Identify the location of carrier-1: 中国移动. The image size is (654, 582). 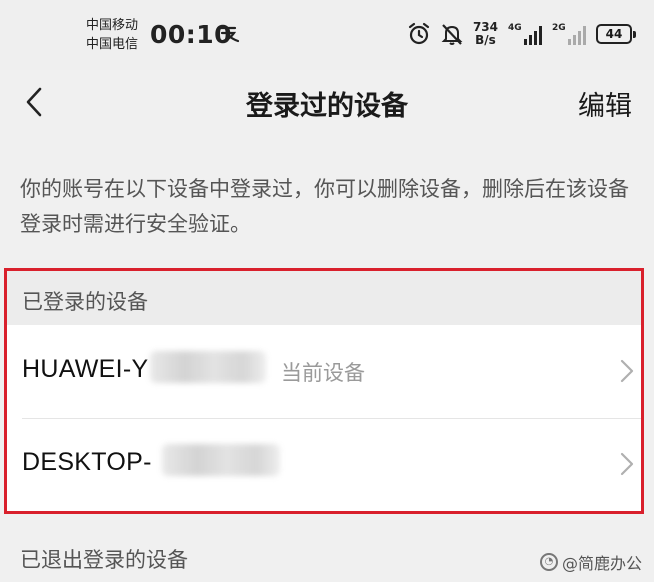
(112, 25).